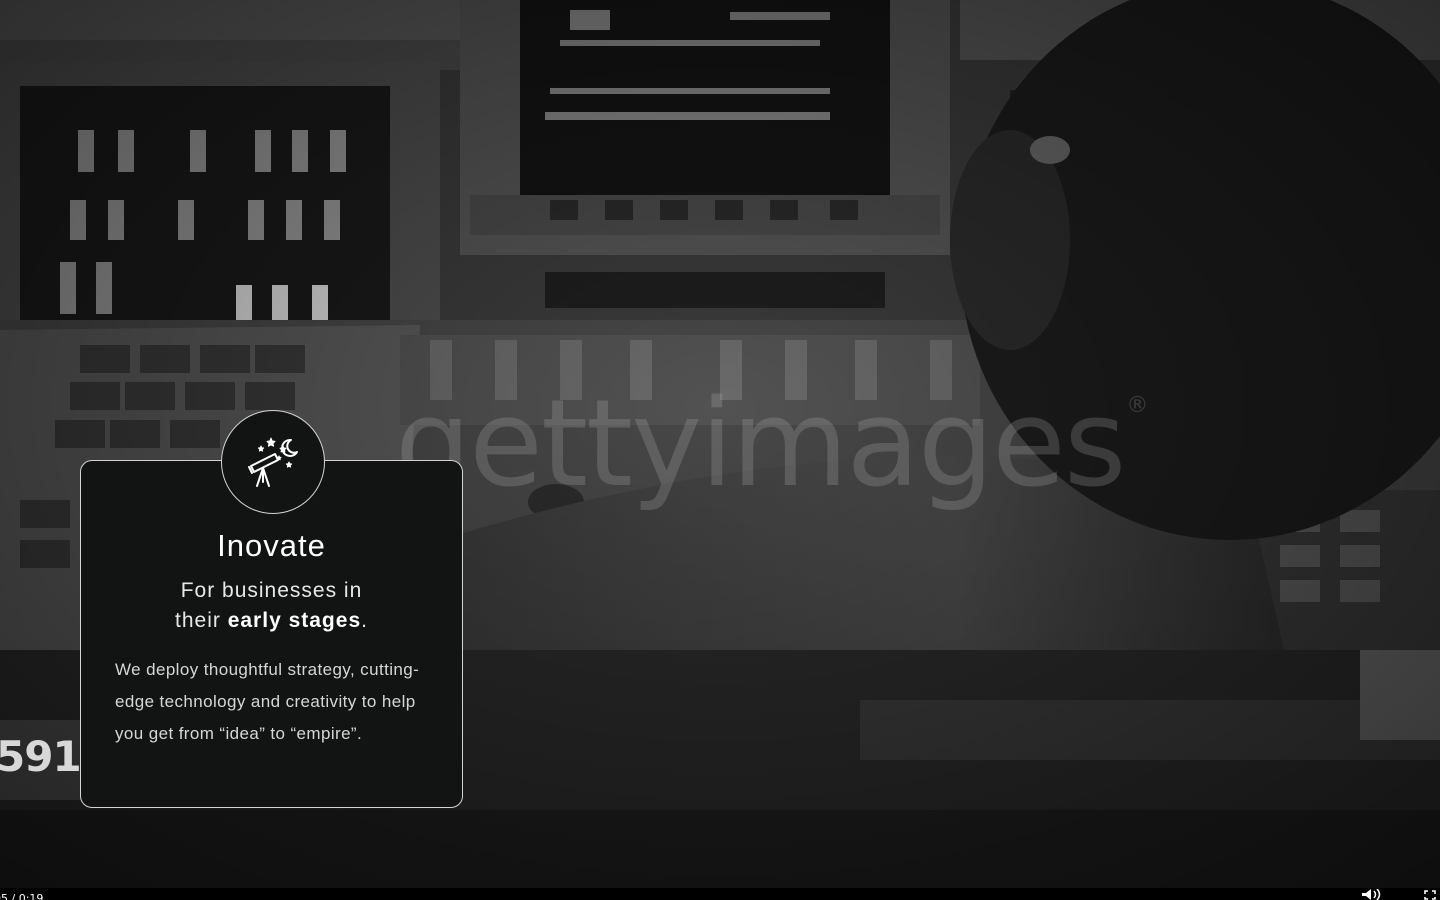  I want to click on video-time-readout: 05 / 0:19, so click(22, 896).